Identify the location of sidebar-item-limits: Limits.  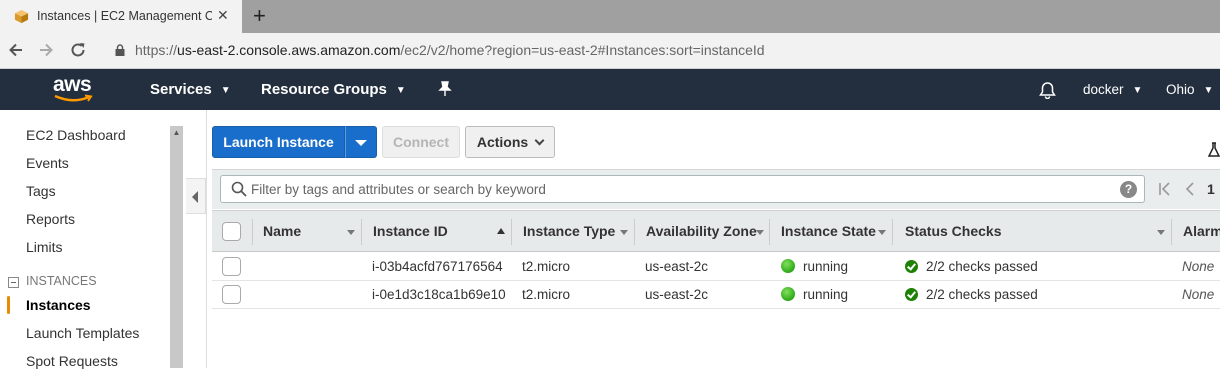
(44, 247).